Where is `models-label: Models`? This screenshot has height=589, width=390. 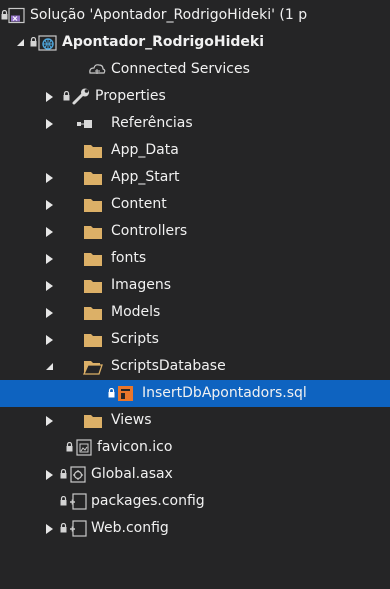
models-label: Models is located at coordinates (136, 312).